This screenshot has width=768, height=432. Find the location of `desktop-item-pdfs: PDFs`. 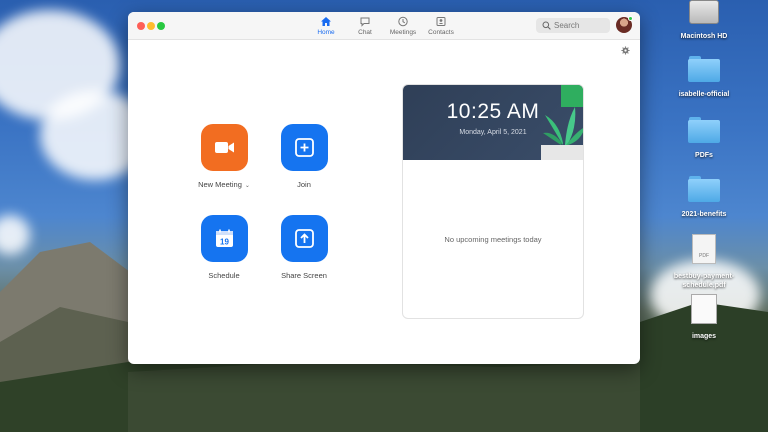

desktop-item-pdfs: PDFs is located at coordinates (704, 138).